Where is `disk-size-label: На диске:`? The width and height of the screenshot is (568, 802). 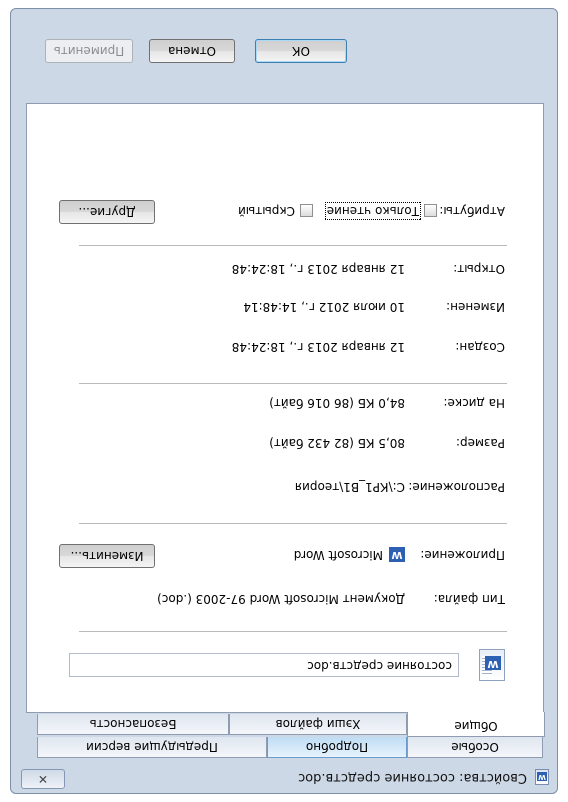 disk-size-label: На диске: is located at coordinates (474, 403).